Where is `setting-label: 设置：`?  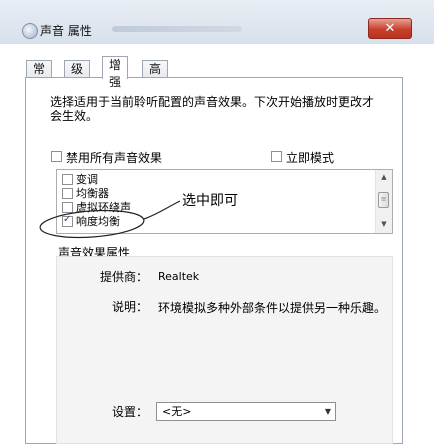 setting-label: 设置： is located at coordinates (129, 412).